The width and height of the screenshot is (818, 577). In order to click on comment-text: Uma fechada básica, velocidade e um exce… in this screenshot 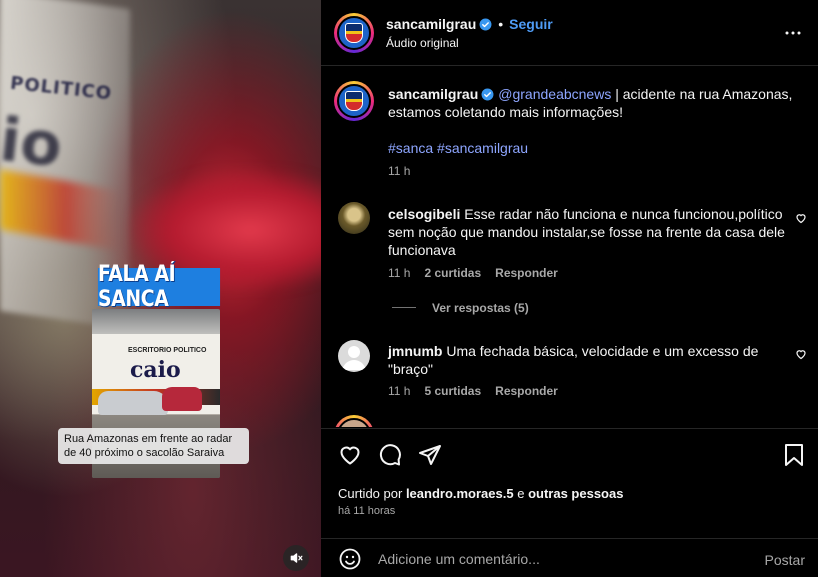, I will do `click(573, 360)`.